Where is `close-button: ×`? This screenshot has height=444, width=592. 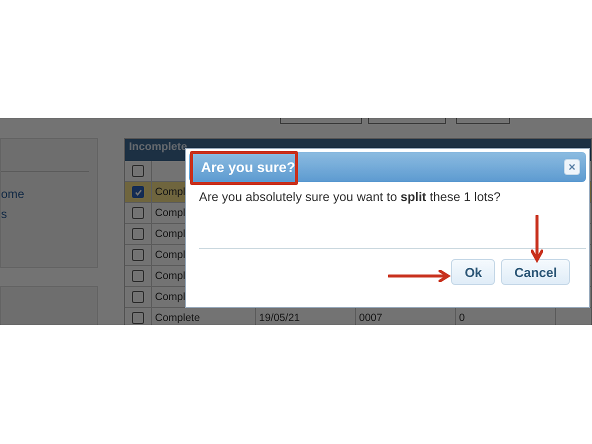 close-button: × is located at coordinates (572, 167).